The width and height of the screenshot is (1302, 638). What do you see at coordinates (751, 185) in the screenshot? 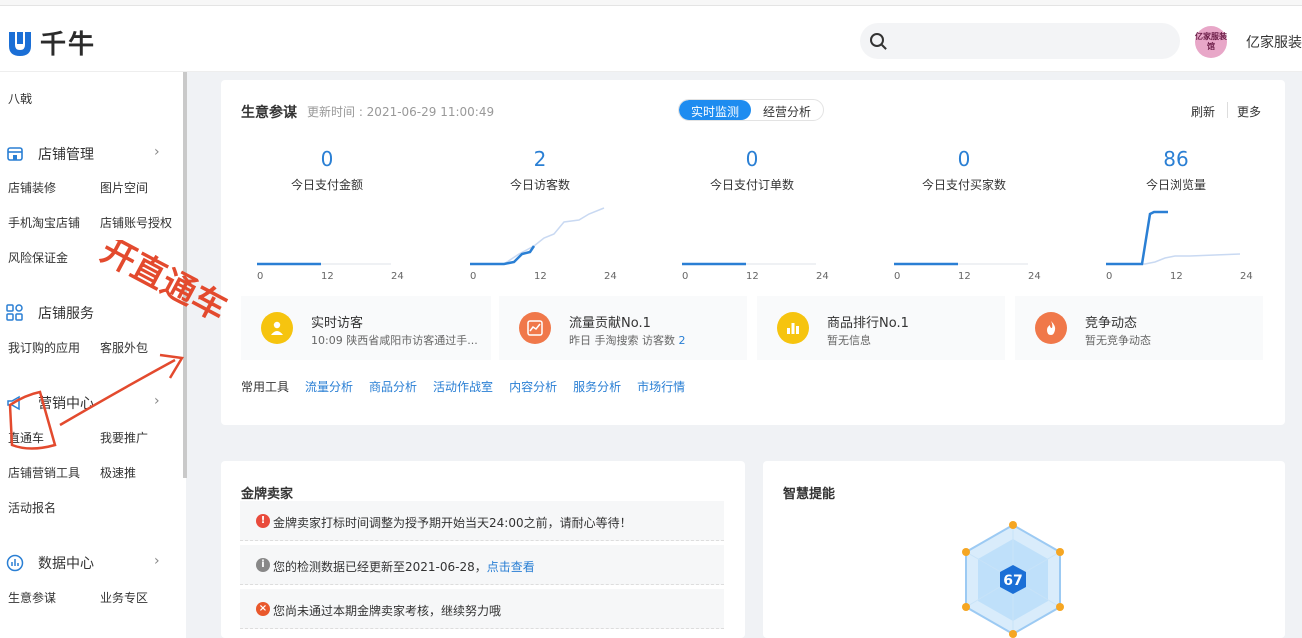
I see `metric-label-orders: 今日支付订单数` at bounding box center [751, 185].